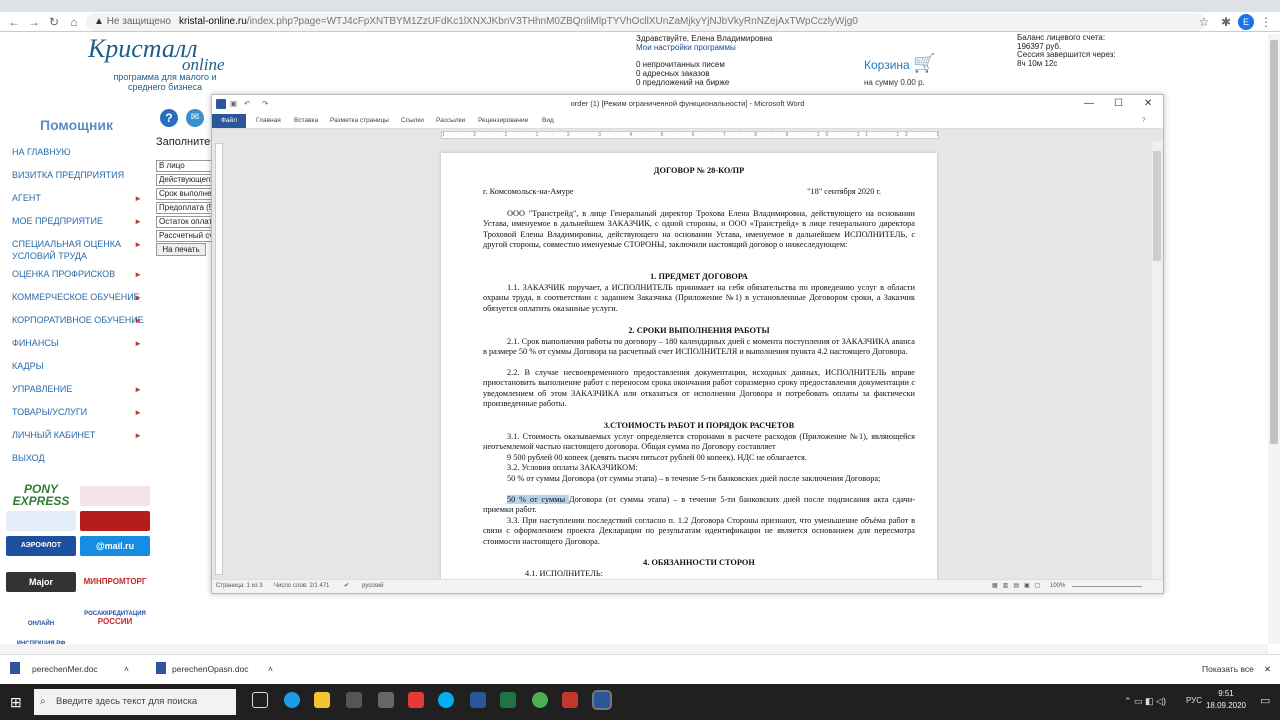 Image resolution: width=1280 pixels, height=720 pixels. What do you see at coordinates (602, 700) in the screenshot?
I see `word-active-icon` at bounding box center [602, 700].